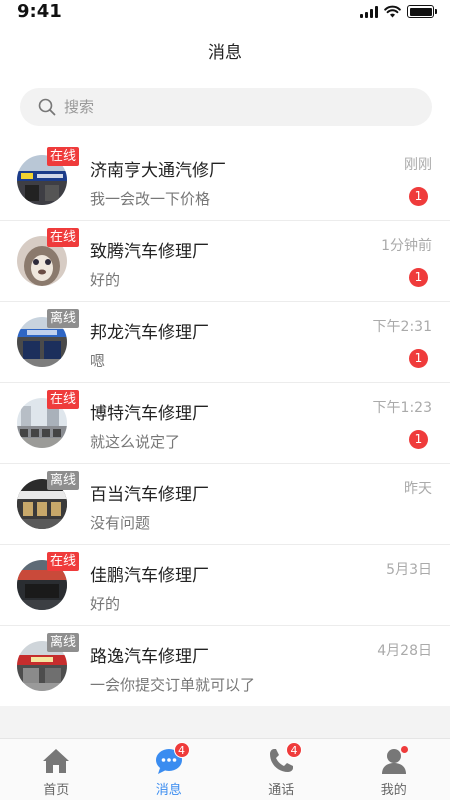 This screenshot has height=800, width=450. I want to click on conversation-name: 路逸汽车修理厂, so click(149, 657).